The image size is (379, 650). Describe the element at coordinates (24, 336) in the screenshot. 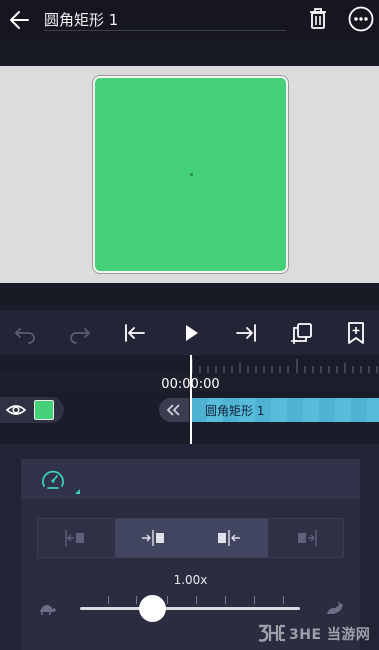

I see `undo-icon` at that location.